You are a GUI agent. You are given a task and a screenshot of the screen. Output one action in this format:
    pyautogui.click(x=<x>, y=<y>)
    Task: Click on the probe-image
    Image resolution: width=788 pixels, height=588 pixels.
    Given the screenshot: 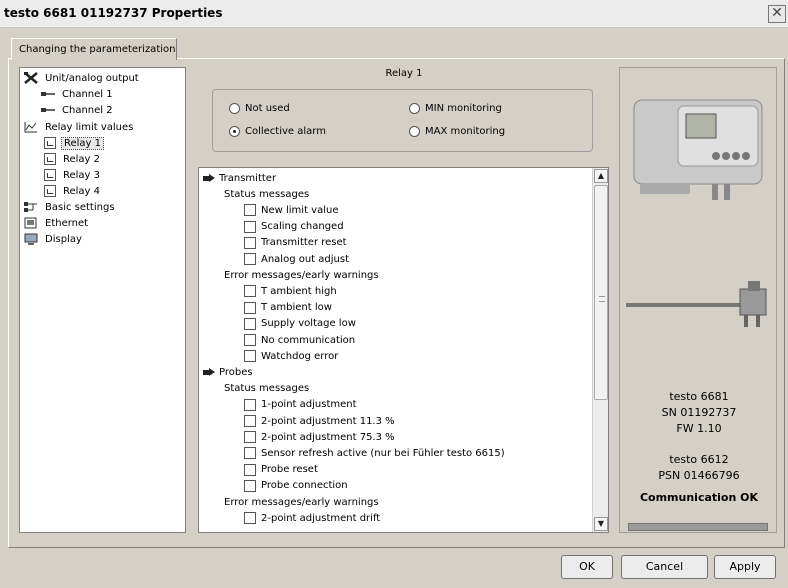 What is the action you would take?
    pyautogui.click(x=696, y=304)
    